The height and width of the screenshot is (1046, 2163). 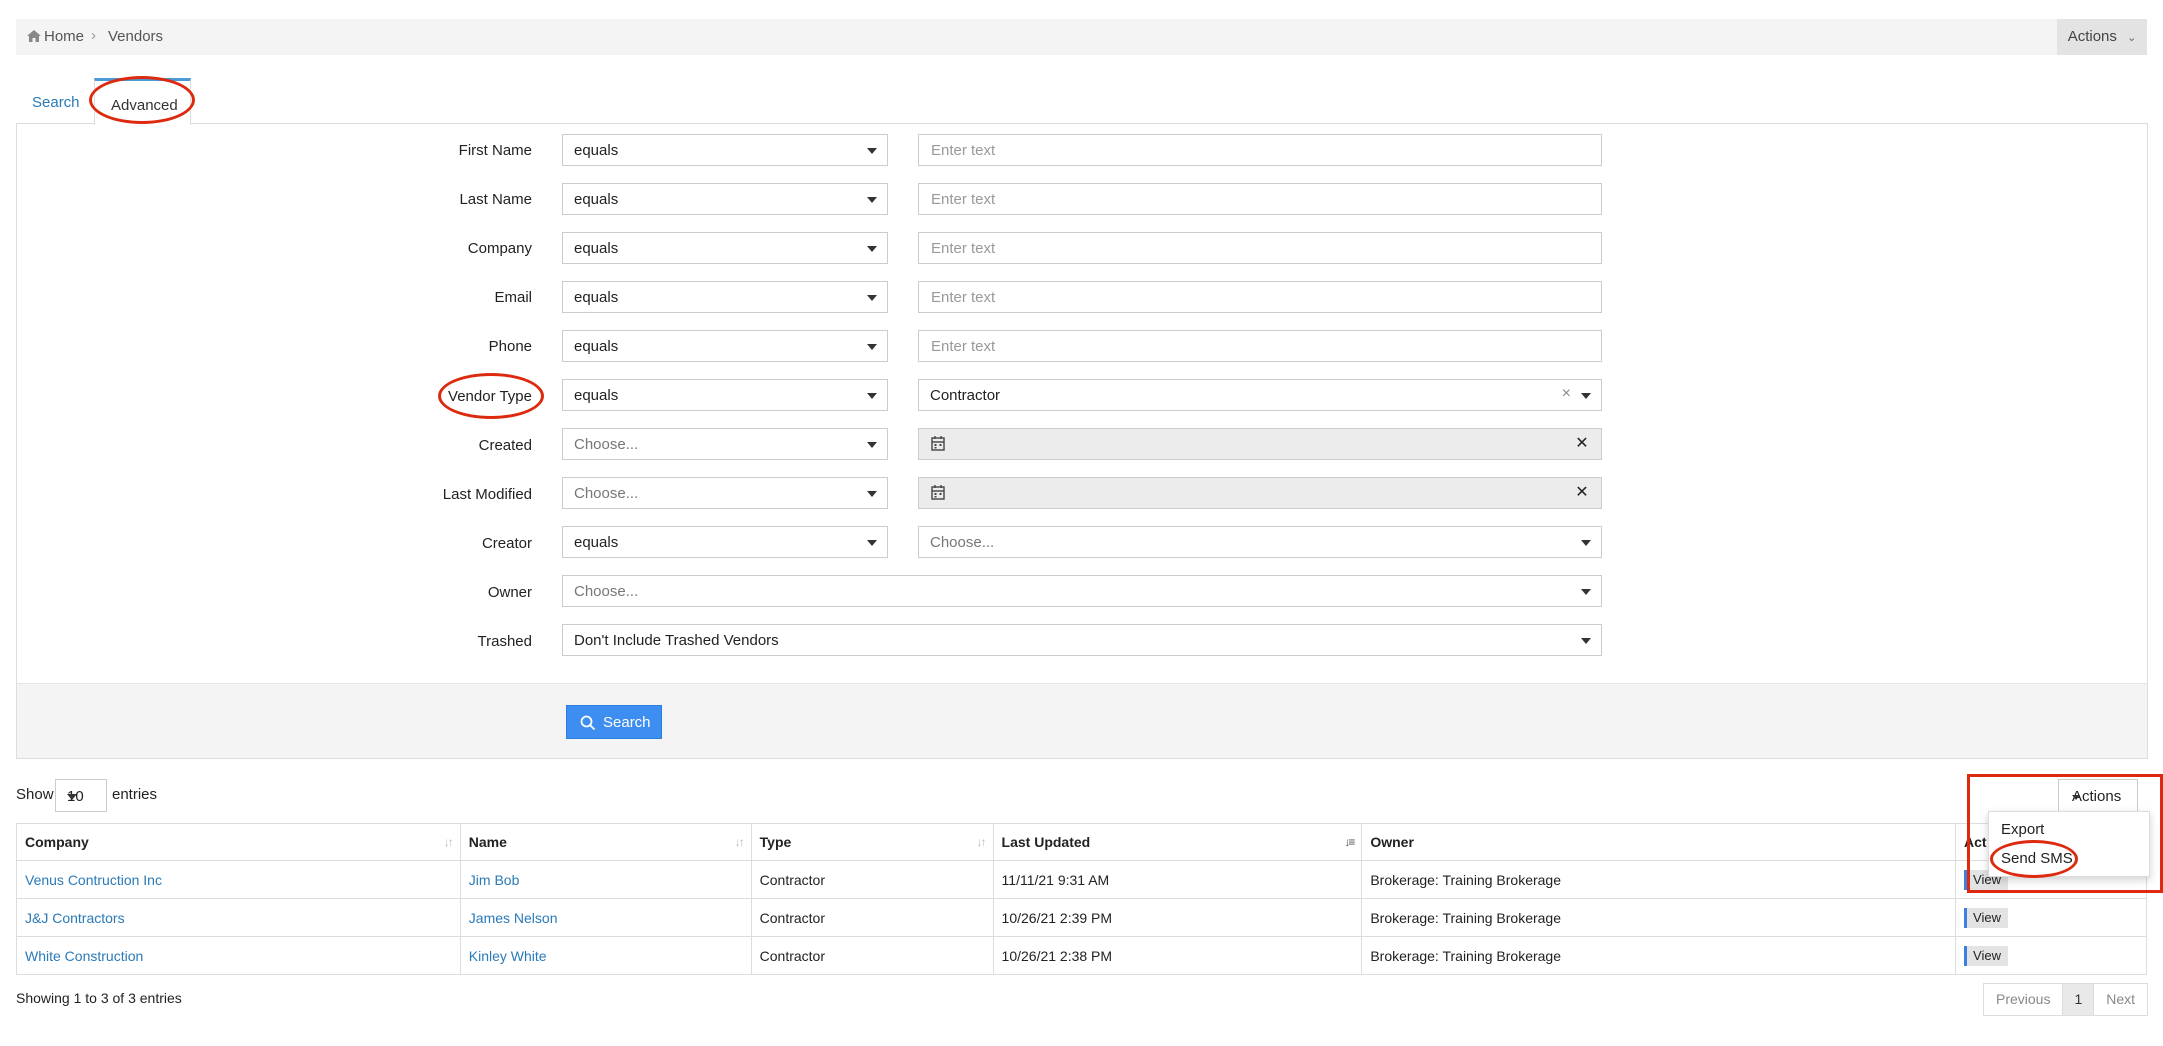 What do you see at coordinates (505, 445) in the screenshot?
I see `created-label: Created` at bounding box center [505, 445].